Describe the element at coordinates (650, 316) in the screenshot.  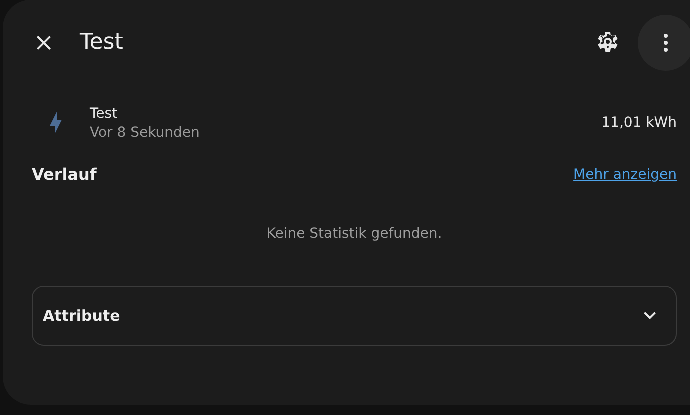
I see `chevron-icon` at that location.